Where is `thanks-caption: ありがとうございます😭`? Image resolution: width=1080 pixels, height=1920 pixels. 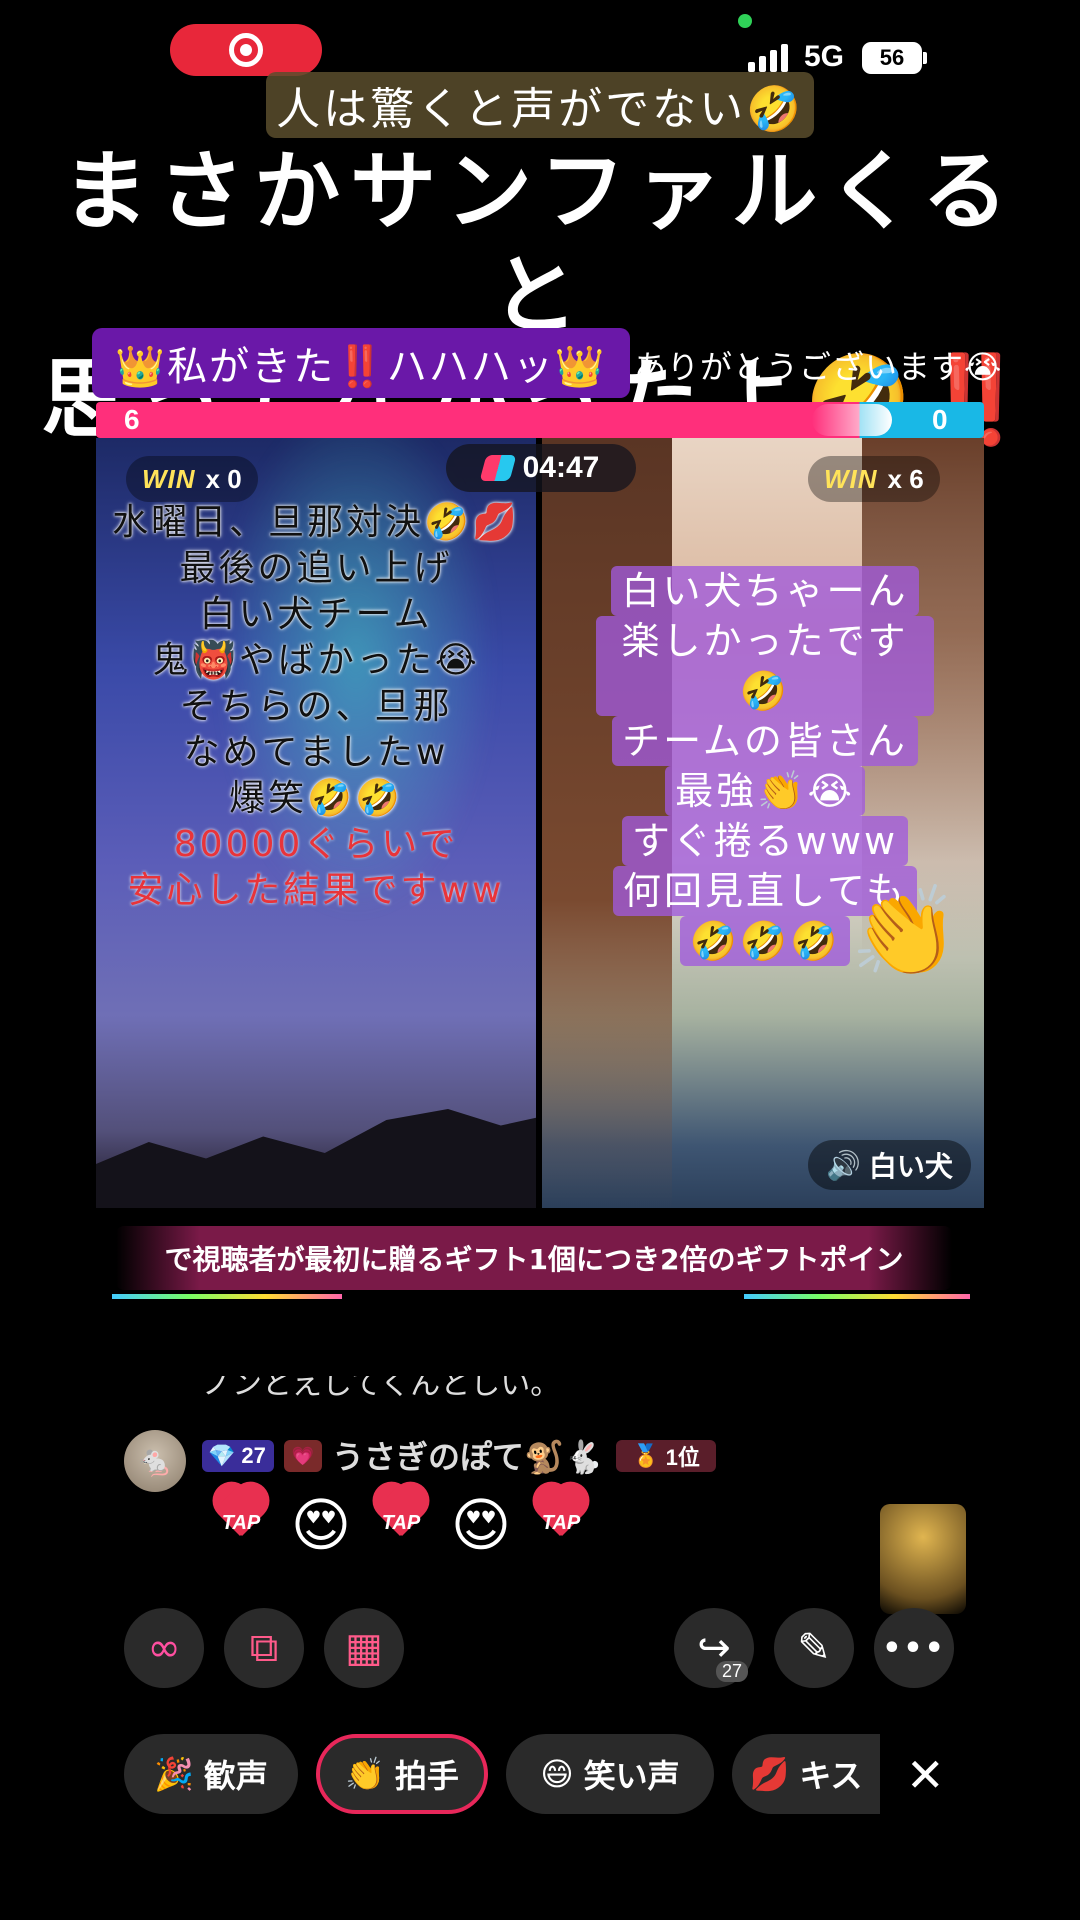 thanks-caption: ありがとうございます😭 is located at coordinates (818, 367).